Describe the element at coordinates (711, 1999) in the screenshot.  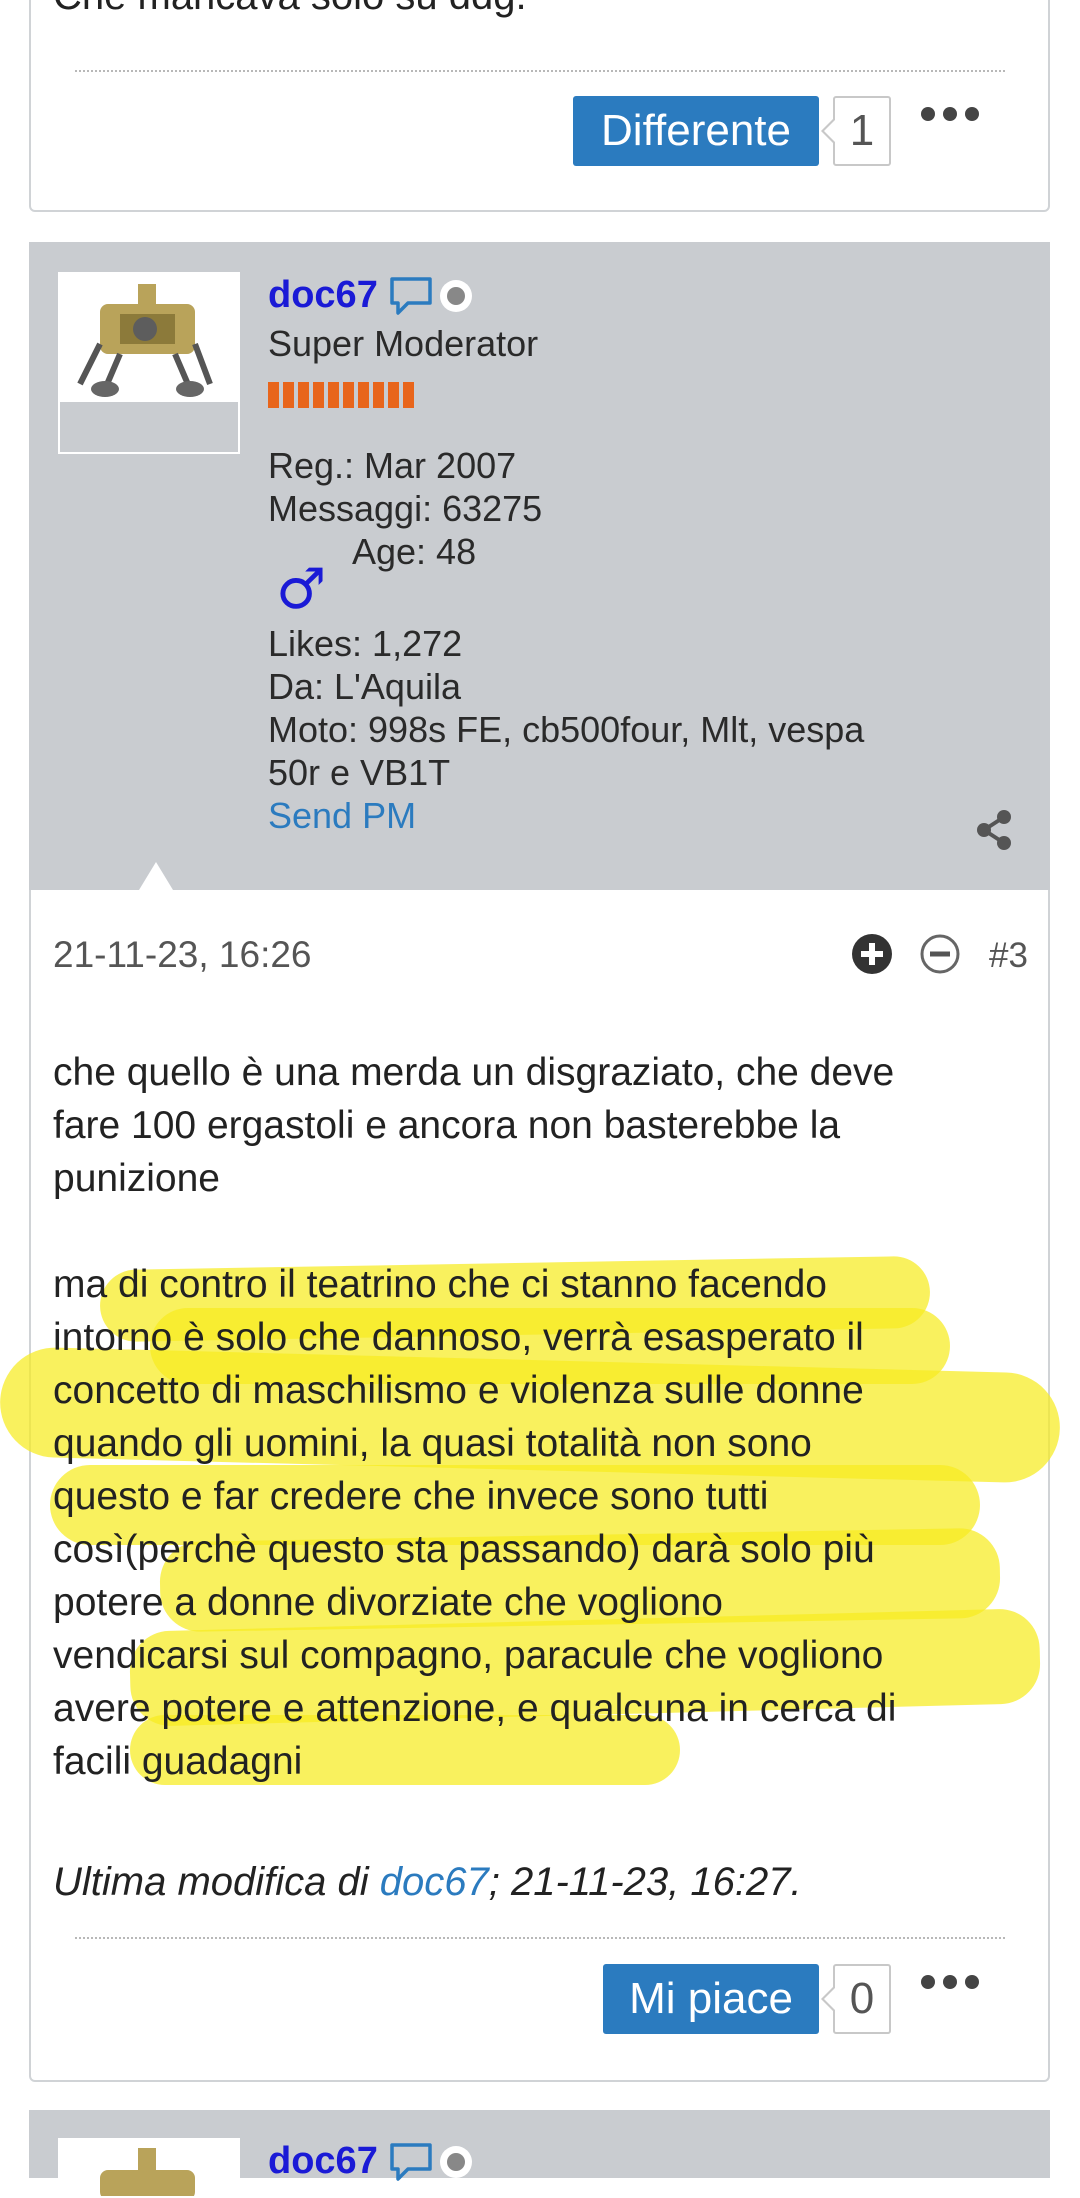
I see `mi-piace-button: Mi piace` at that location.